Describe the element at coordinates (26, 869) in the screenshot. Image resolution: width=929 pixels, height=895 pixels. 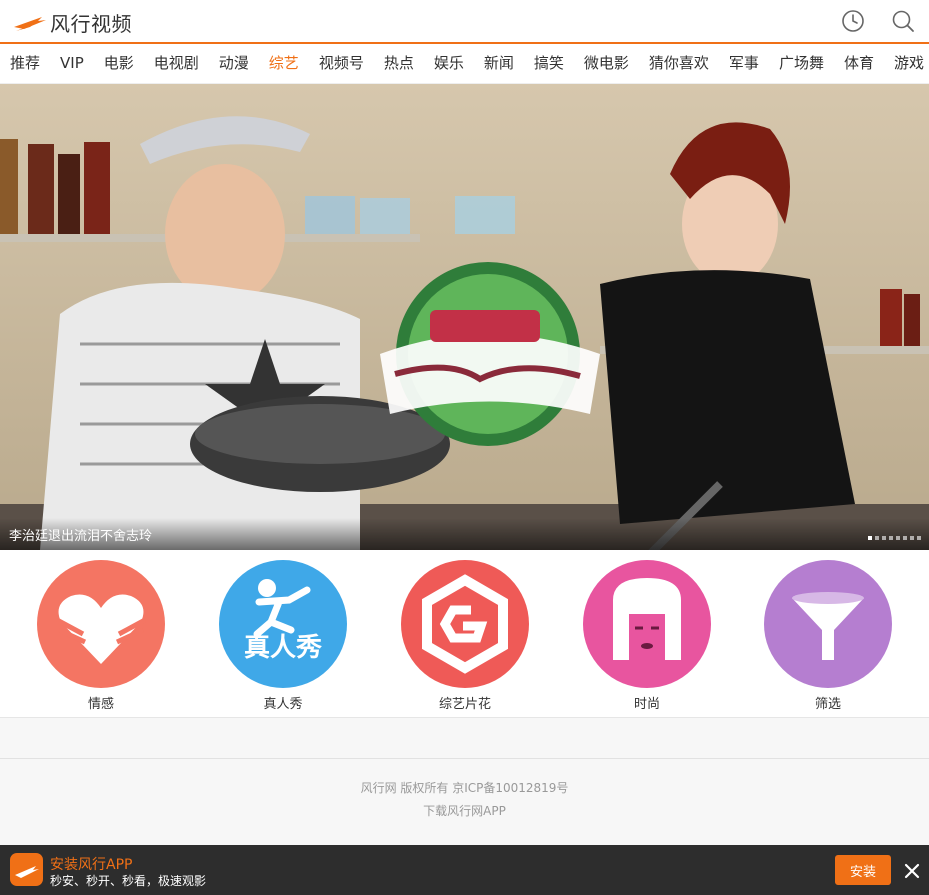
I see `app-logo-icon` at that location.